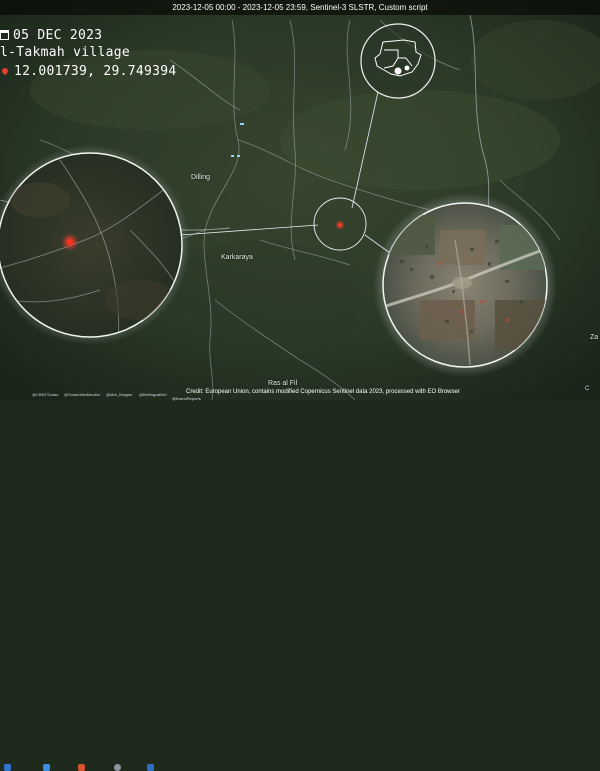 This screenshot has width=600, height=771. Describe the element at coordinates (398, 61) in the screenshot. I see `inset-map-circle` at that location.